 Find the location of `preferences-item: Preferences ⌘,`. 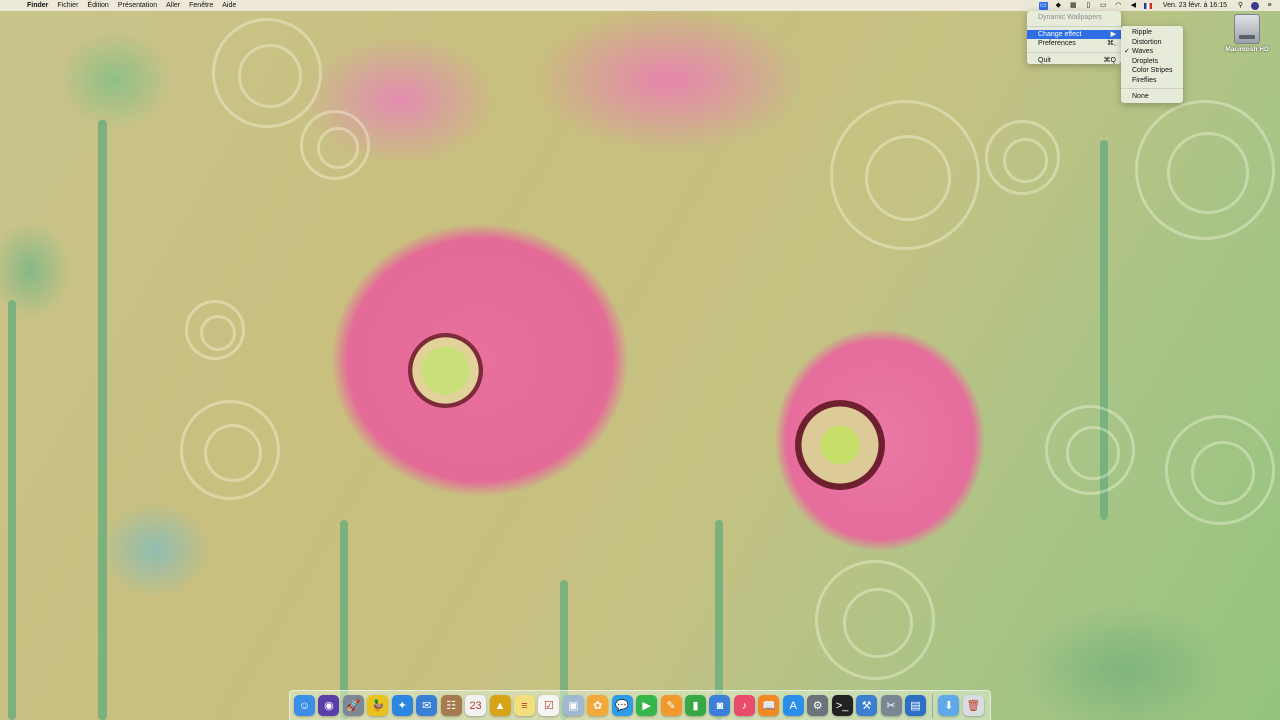

preferences-item: Preferences ⌘, is located at coordinates (1074, 44).